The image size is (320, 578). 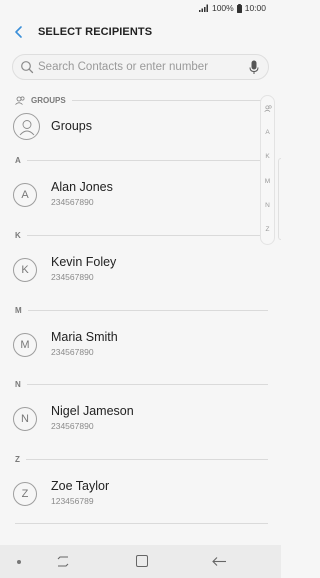 What do you see at coordinates (92, 411) in the screenshot?
I see `contact-name: Nigel Jameson` at bounding box center [92, 411].